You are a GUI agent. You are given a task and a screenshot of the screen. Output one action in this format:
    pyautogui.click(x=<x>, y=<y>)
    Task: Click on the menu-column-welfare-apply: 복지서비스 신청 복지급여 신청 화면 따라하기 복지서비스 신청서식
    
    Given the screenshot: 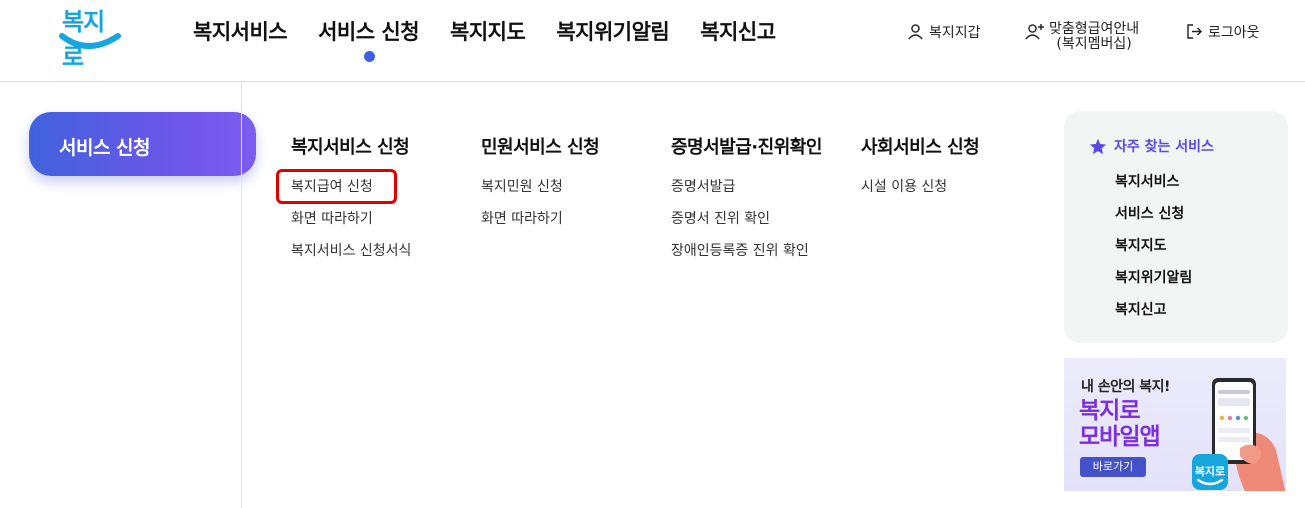 What is the action you would take?
    pyautogui.click(x=343, y=203)
    